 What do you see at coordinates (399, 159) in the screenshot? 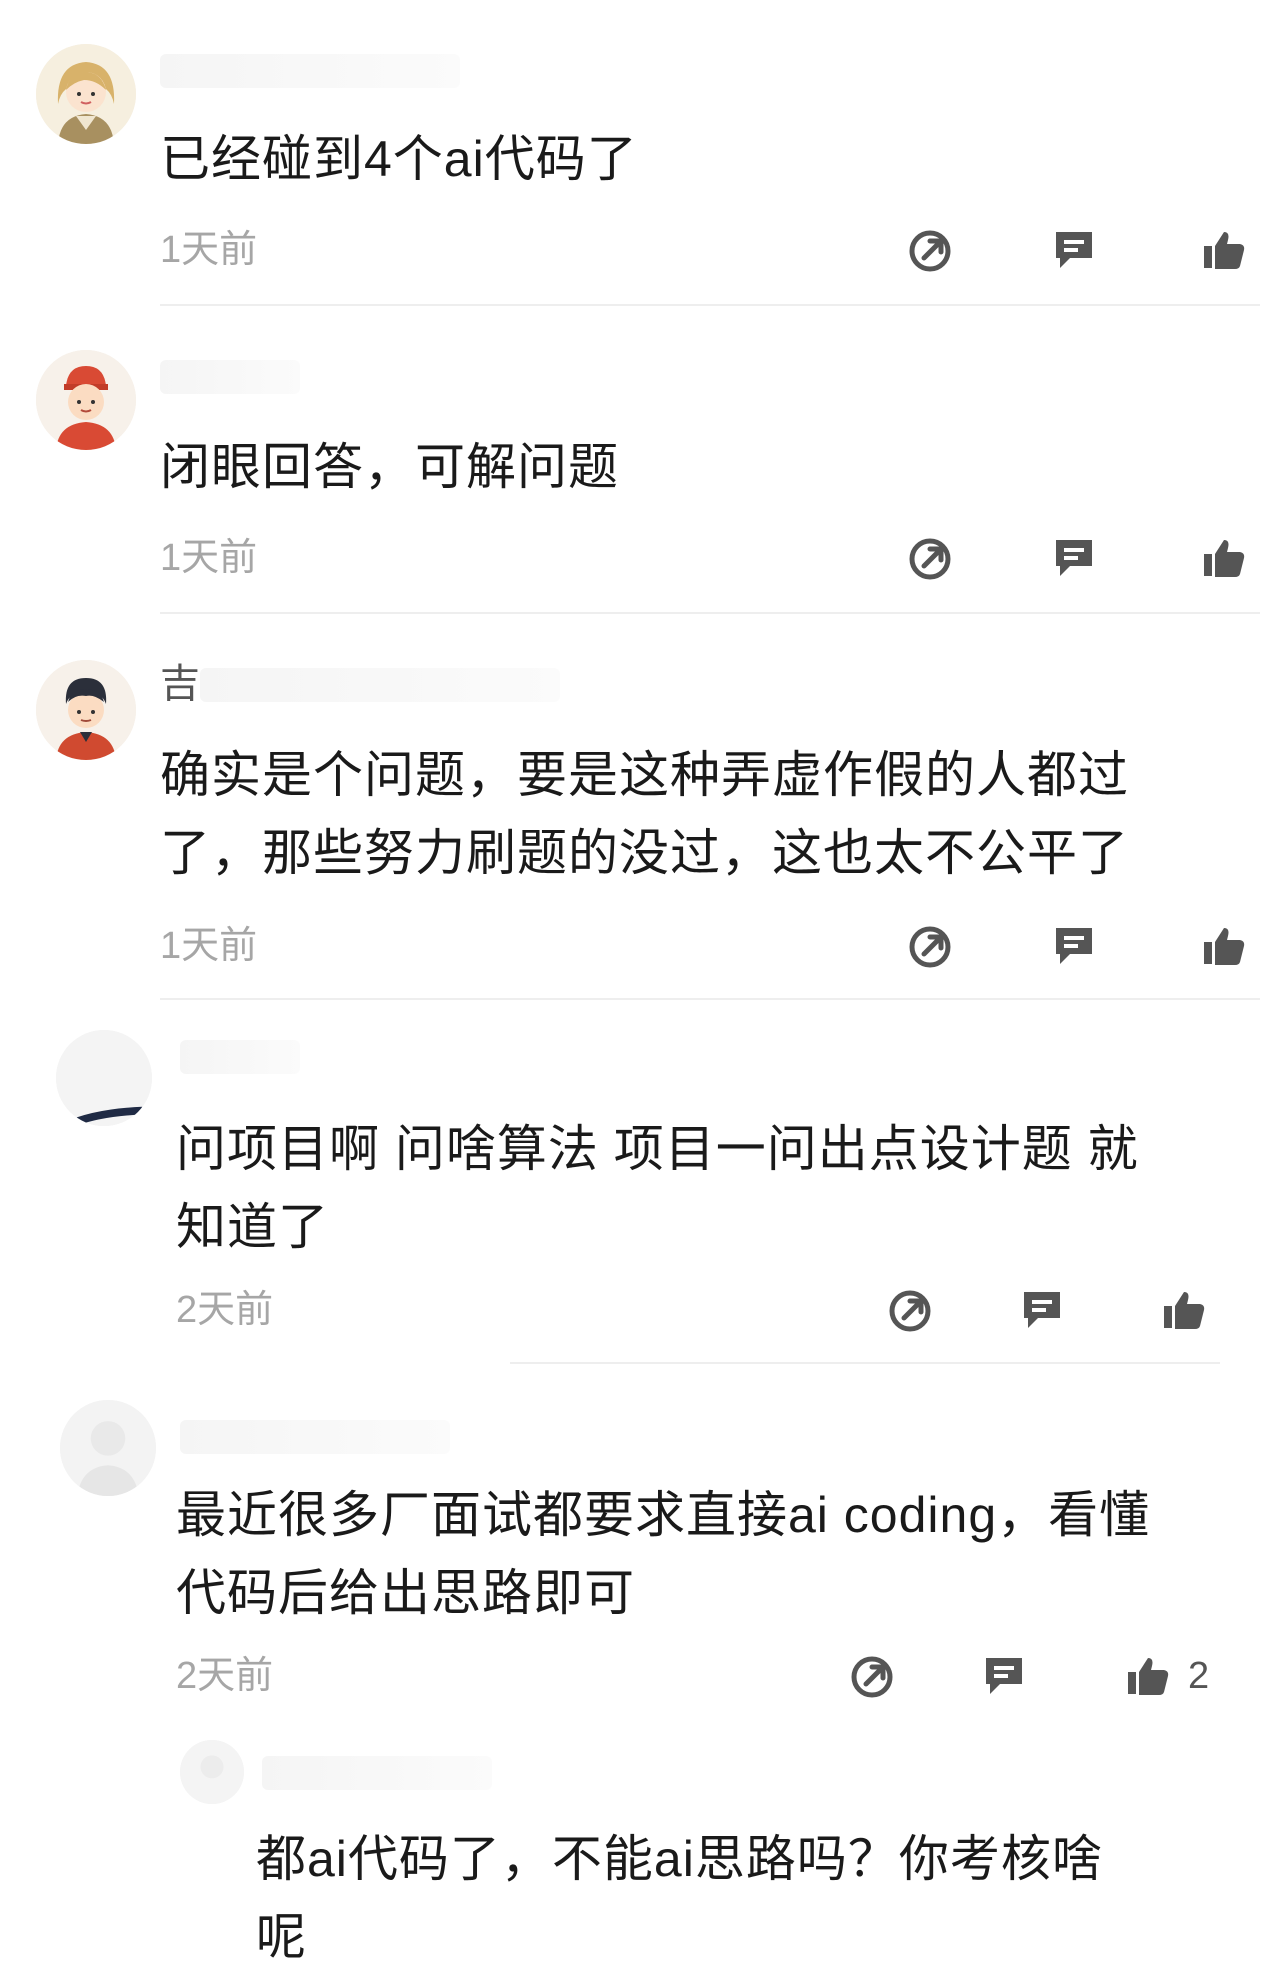
I see `comment-text: 已经碰到4个ai代码了` at bounding box center [399, 159].